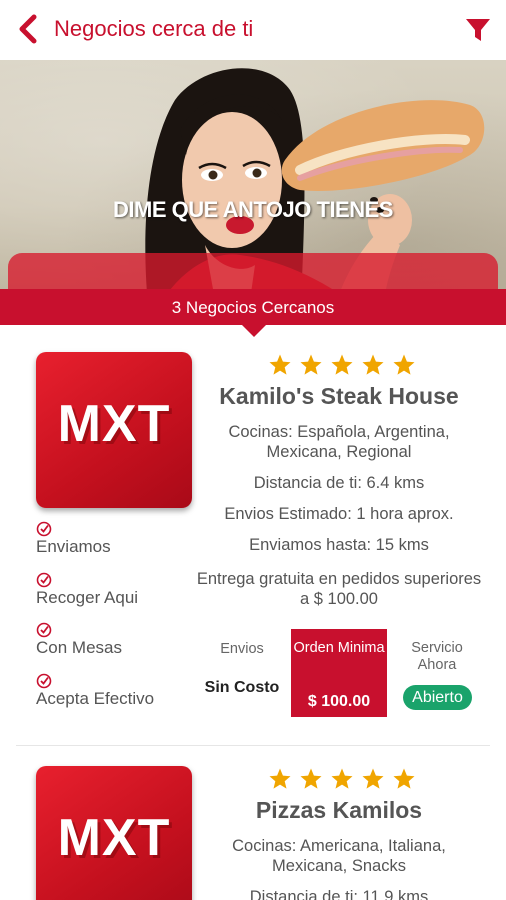 This screenshot has width=506, height=900. What do you see at coordinates (339, 894) in the screenshot?
I see `business-distance: Distancia de ti: 11.9 kms` at bounding box center [339, 894].